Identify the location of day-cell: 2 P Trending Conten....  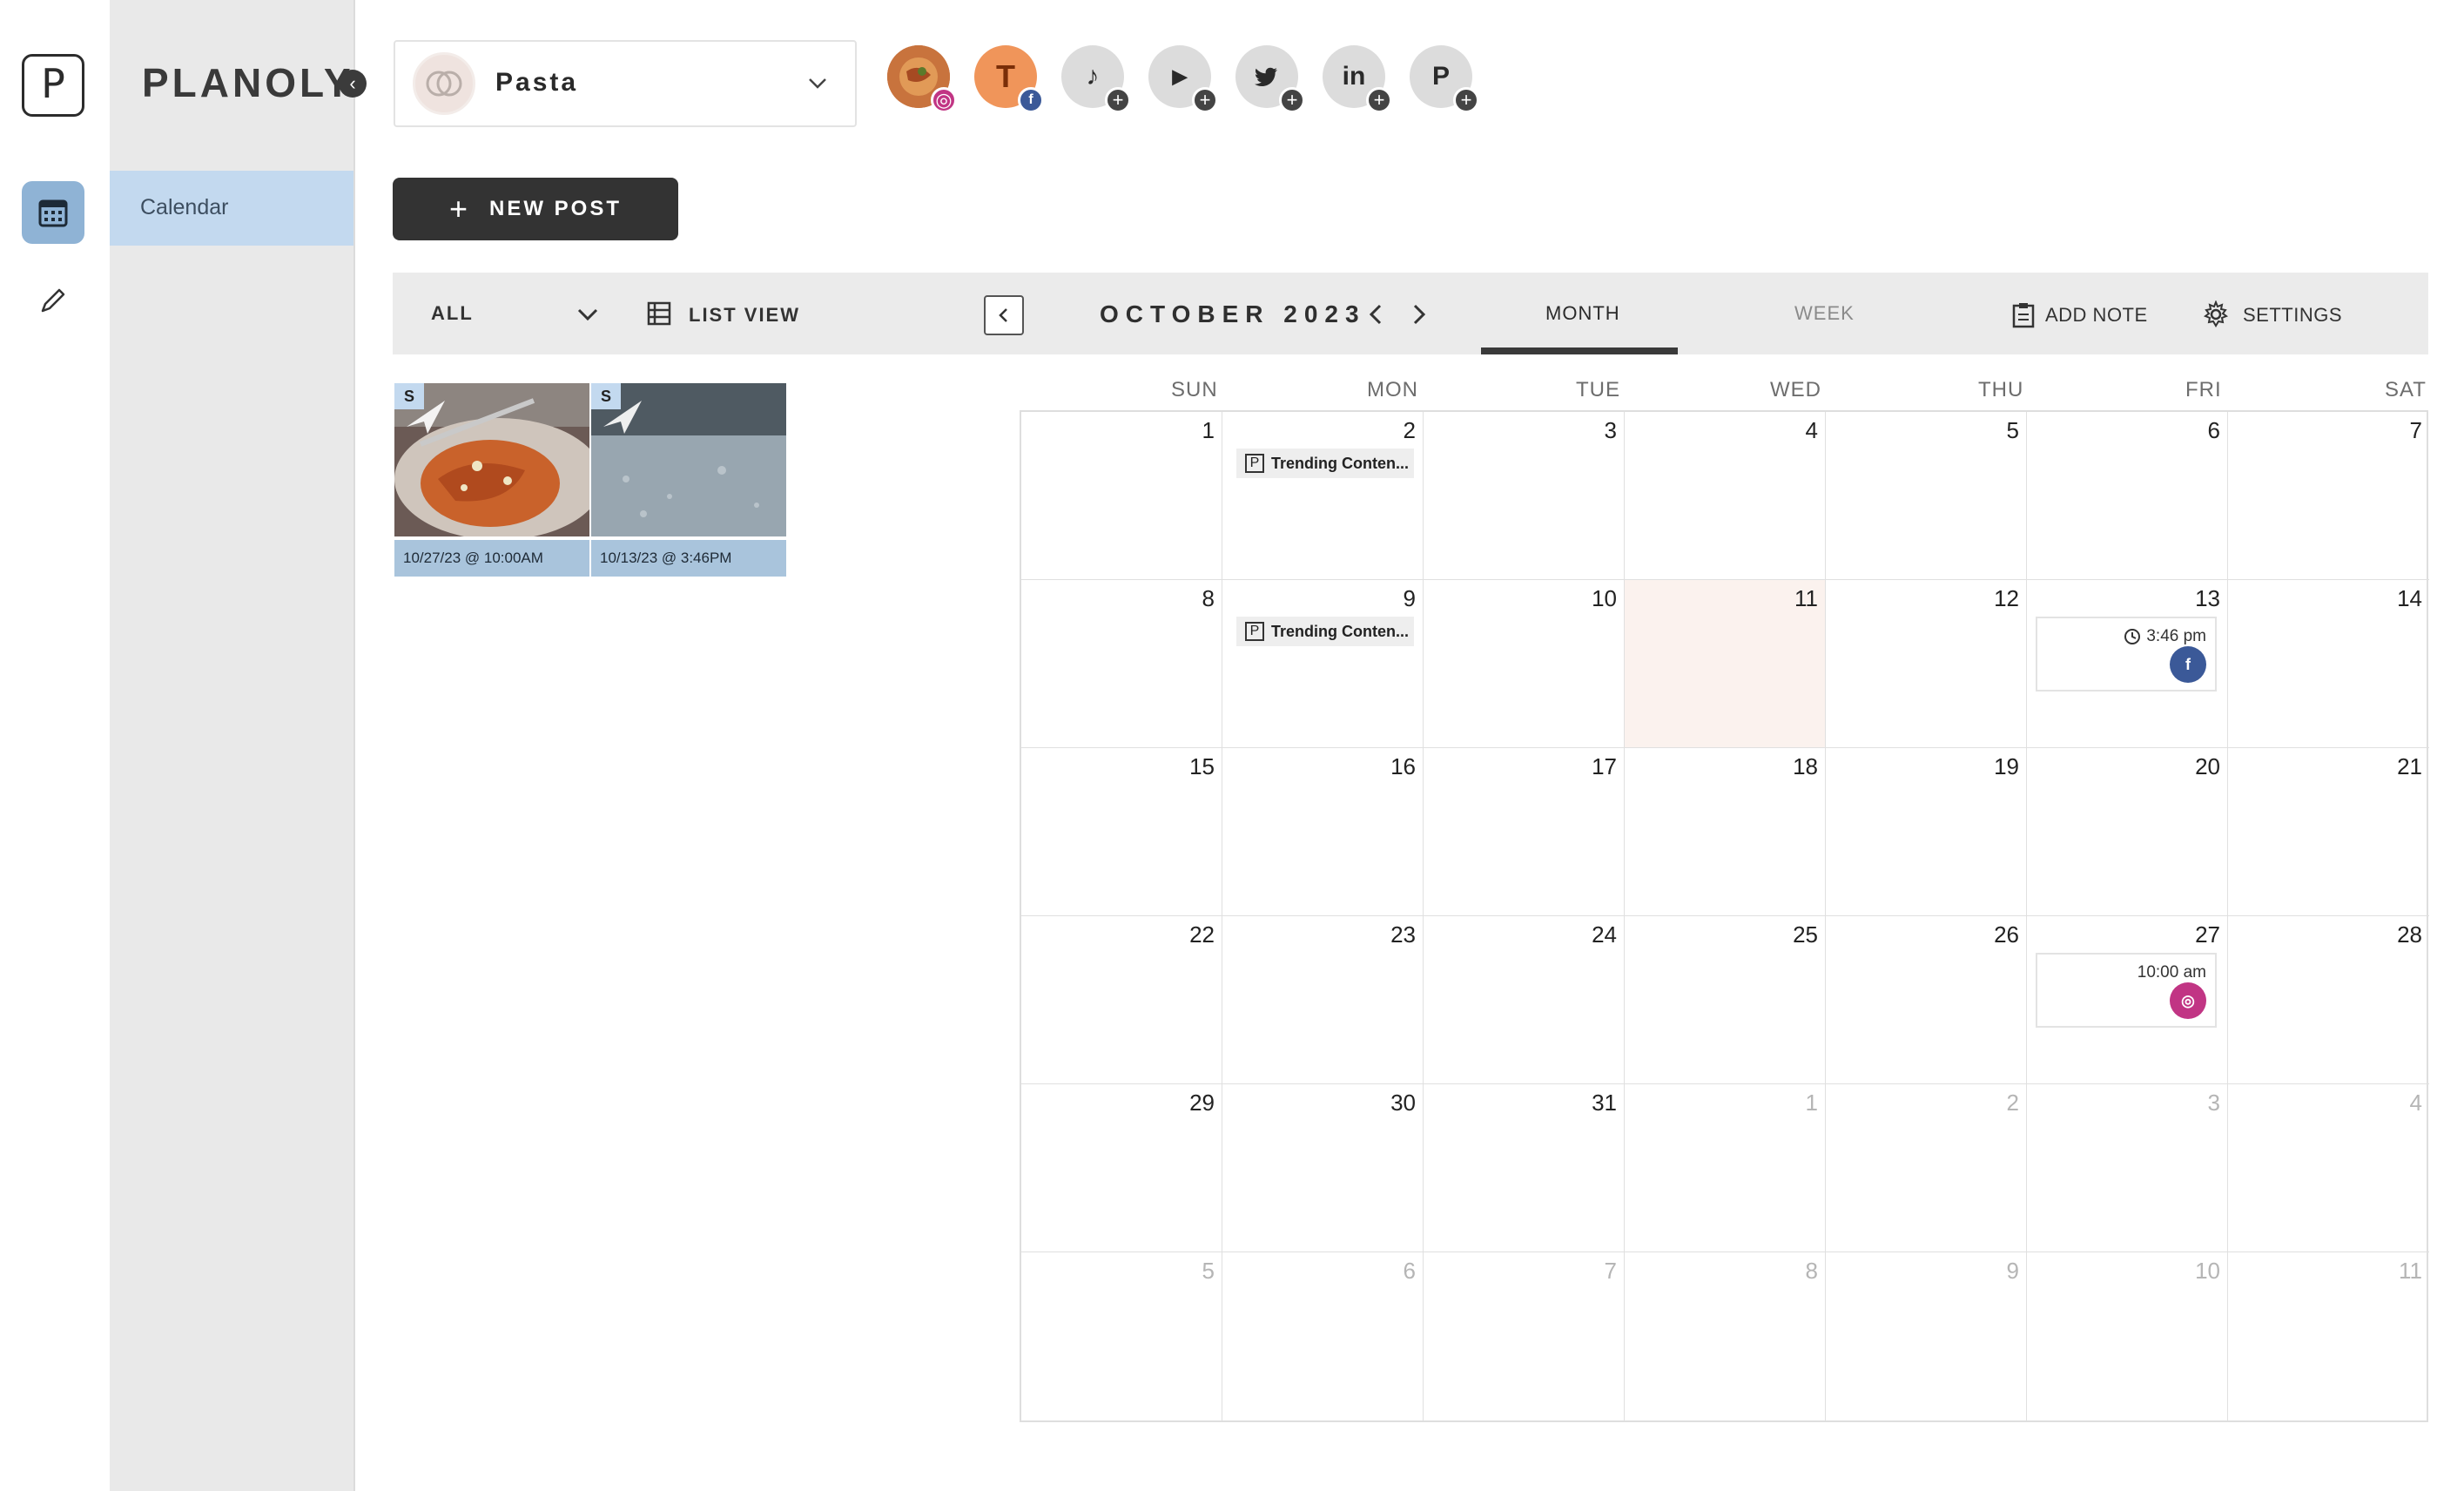
(1323, 496).